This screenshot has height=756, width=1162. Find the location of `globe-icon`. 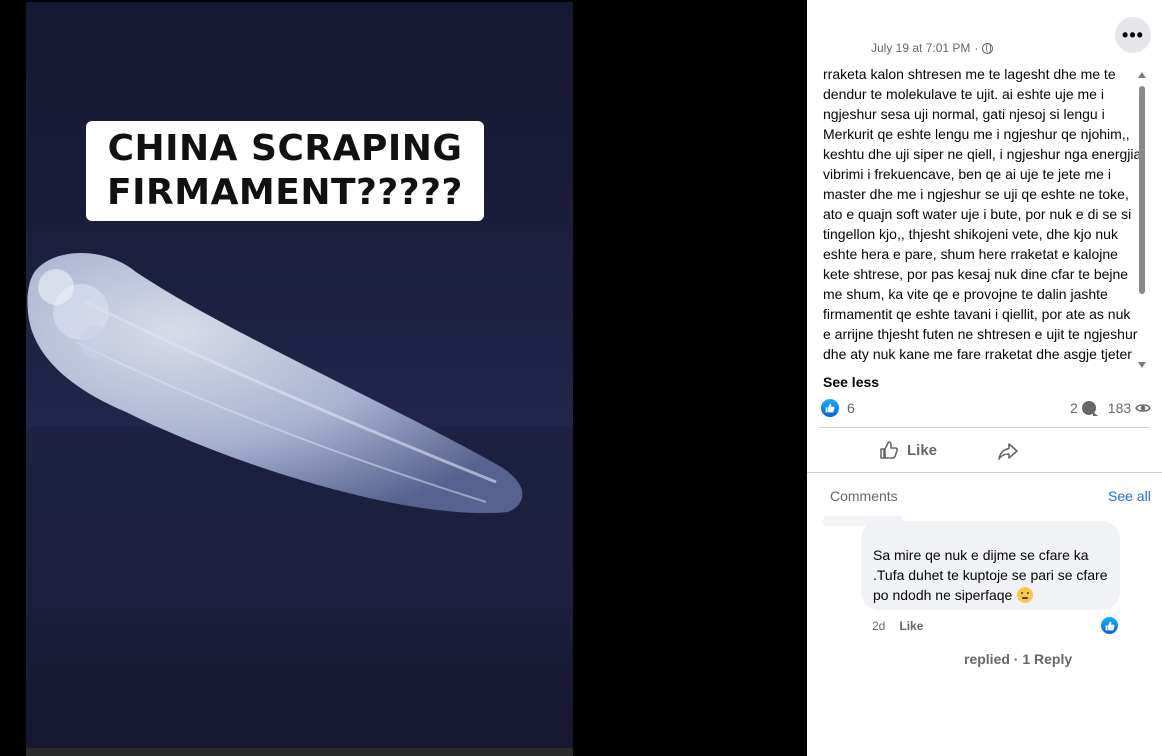

globe-icon is located at coordinates (988, 48).